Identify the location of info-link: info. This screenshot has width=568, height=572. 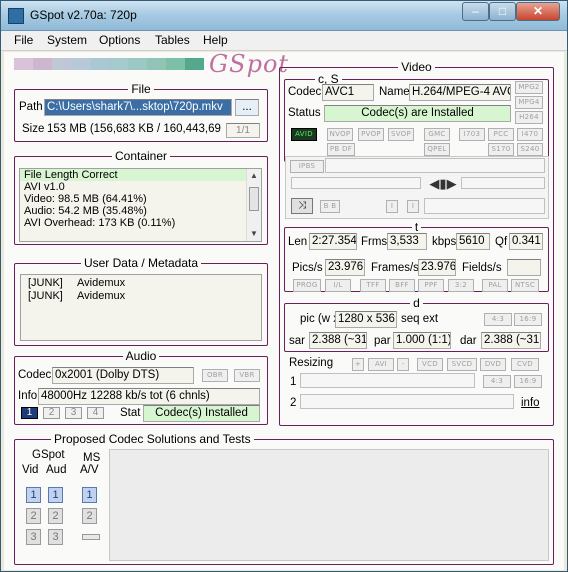
(530, 403).